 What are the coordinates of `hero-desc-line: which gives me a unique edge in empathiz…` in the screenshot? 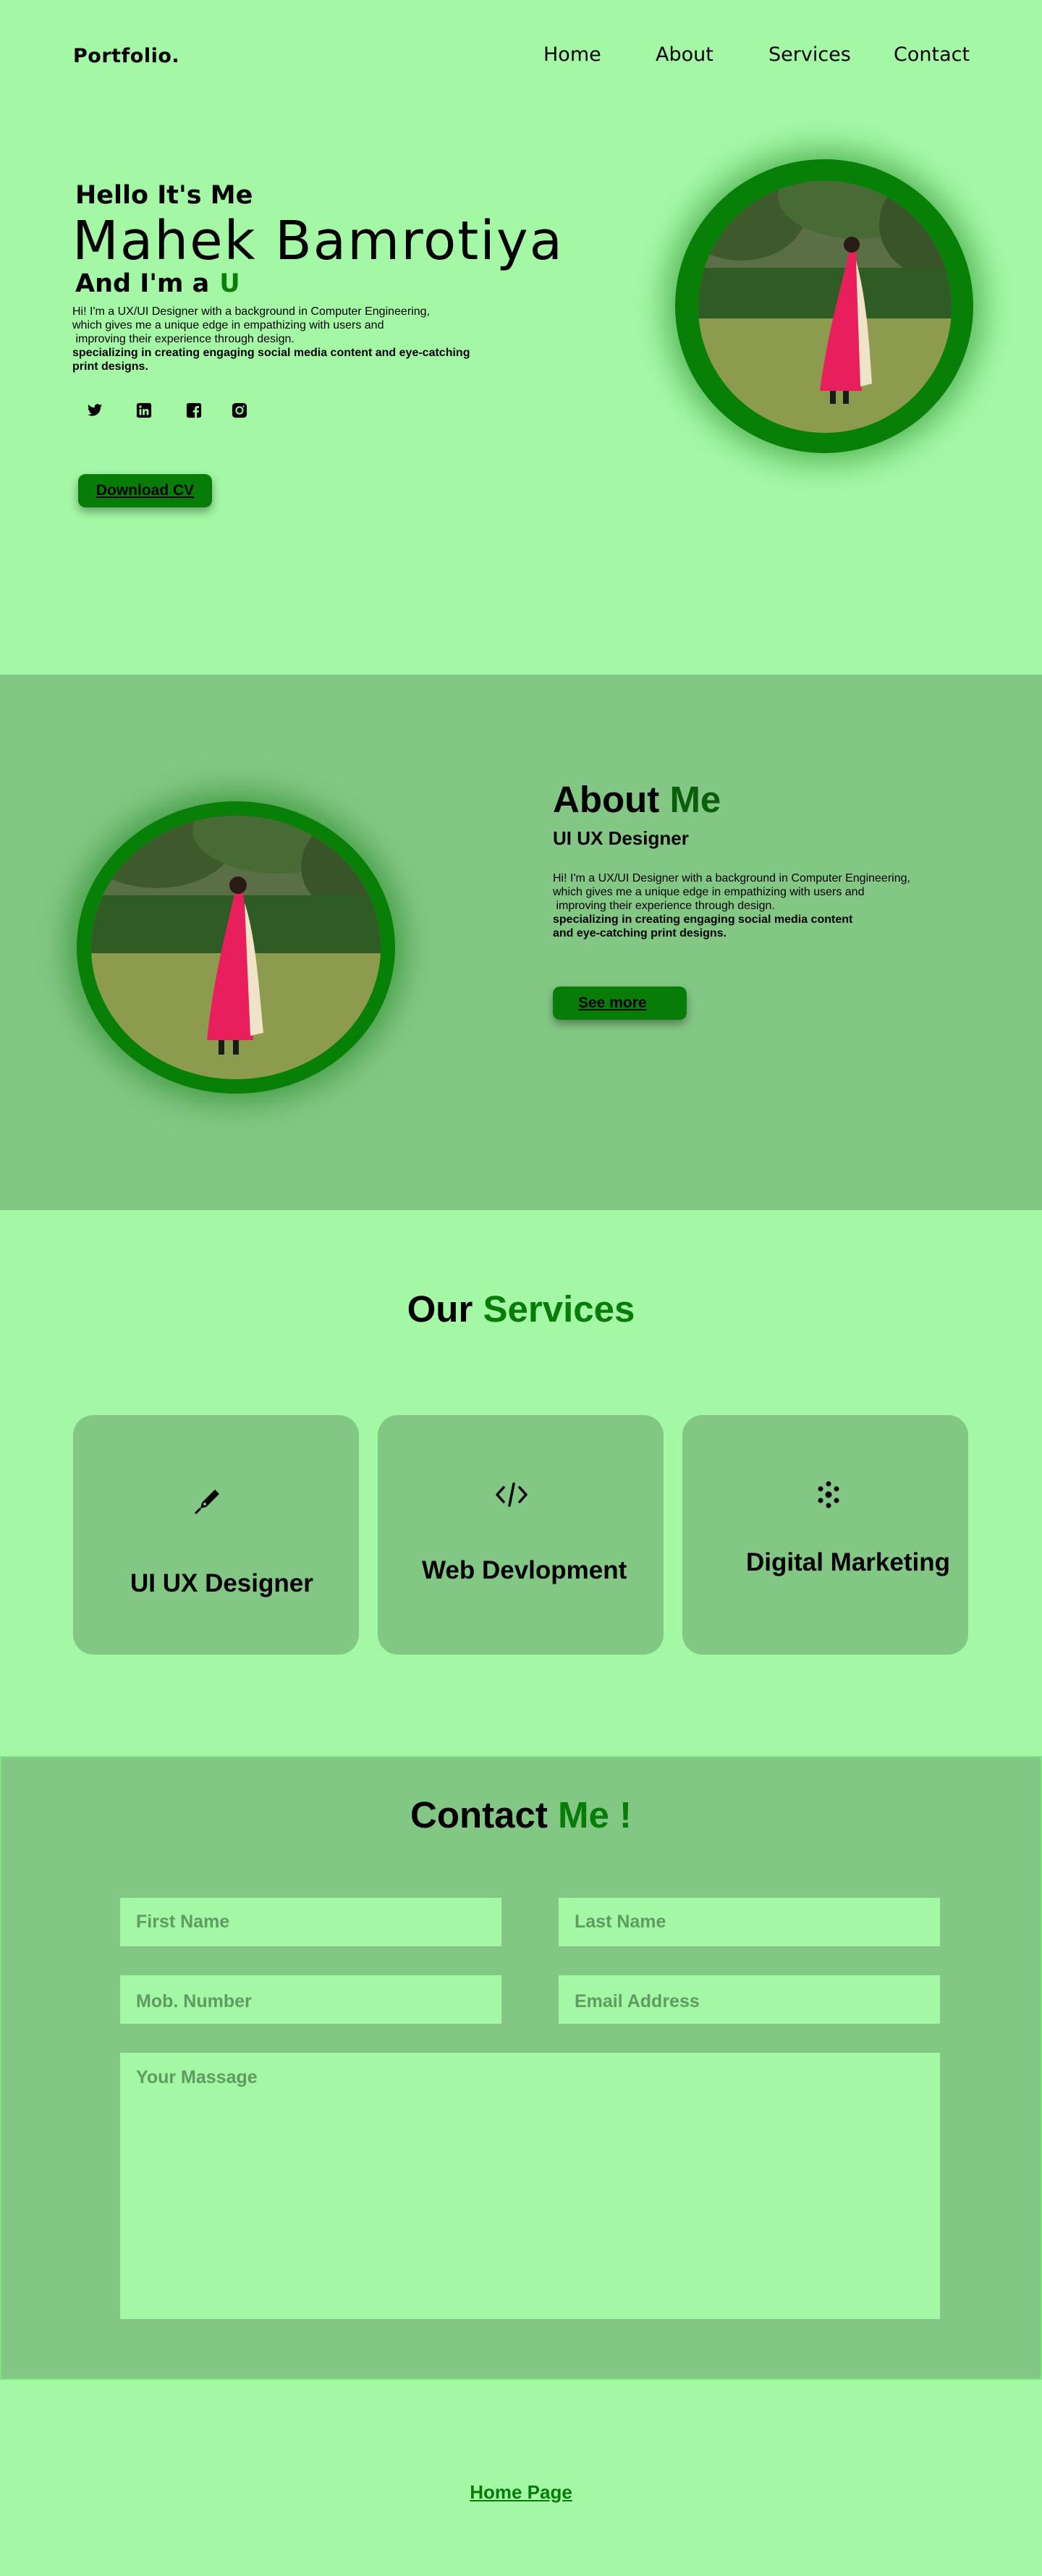 It's located at (228, 325).